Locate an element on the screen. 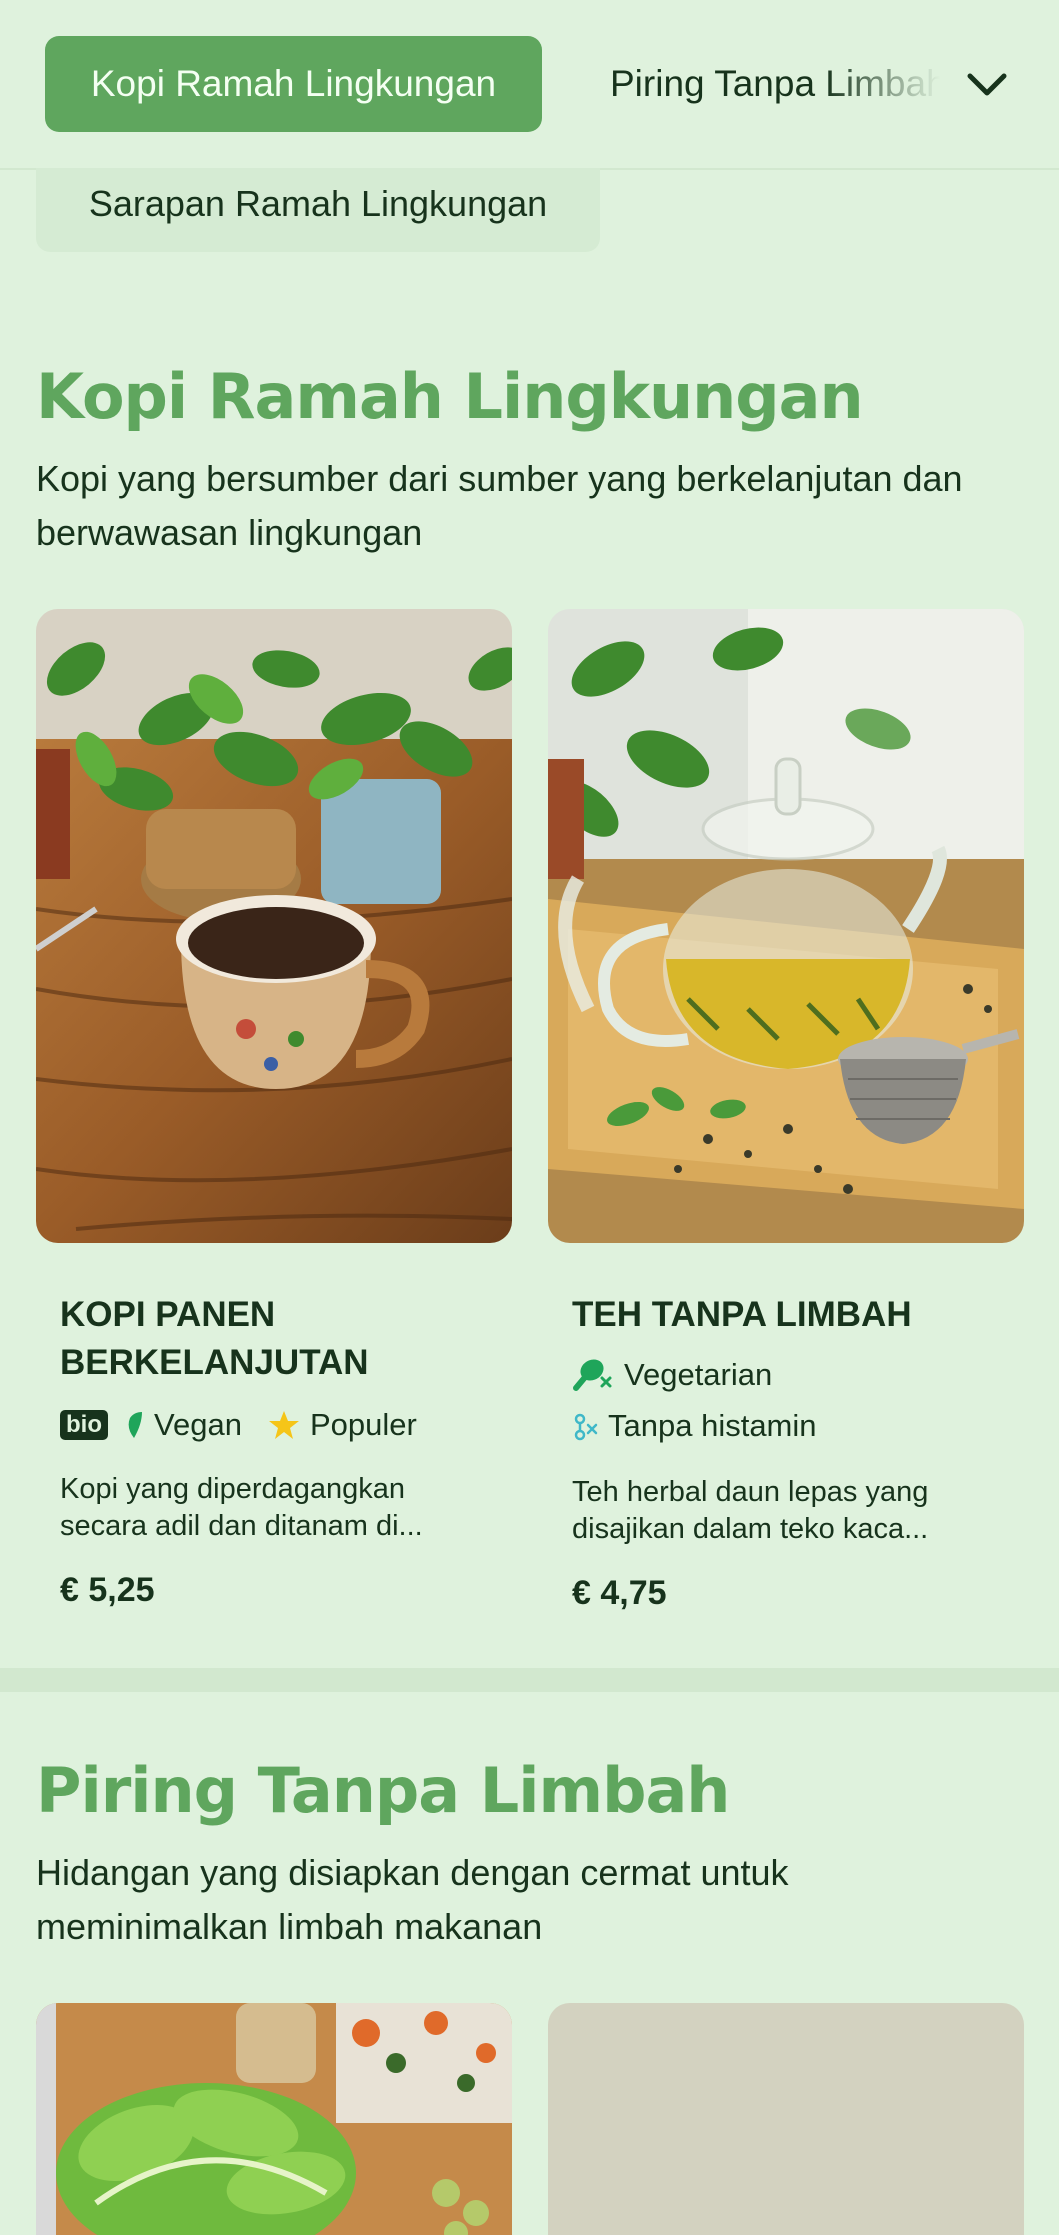 The height and width of the screenshot is (2235, 1059). category-tab-active: Kopi Ramah Lingkungan is located at coordinates (293, 84).